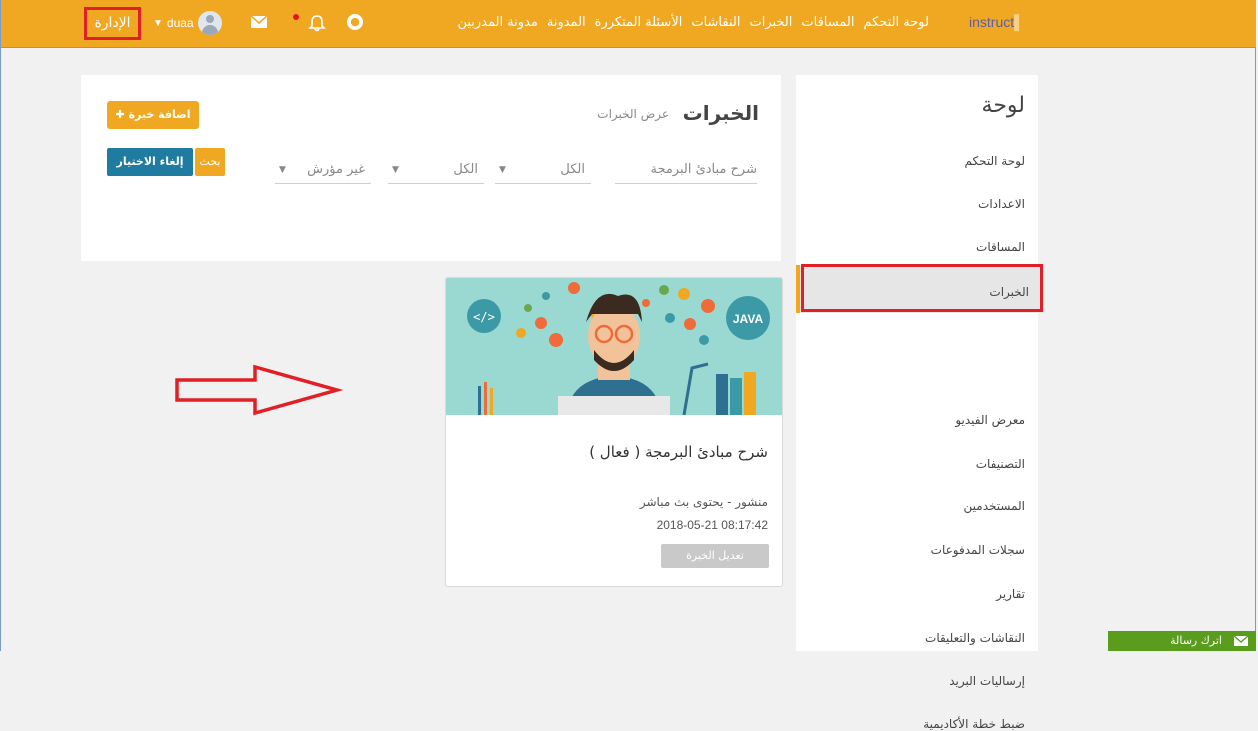  What do you see at coordinates (798, 289) in the screenshot?
I see `active-indicator` at bounding box center [798, 289].